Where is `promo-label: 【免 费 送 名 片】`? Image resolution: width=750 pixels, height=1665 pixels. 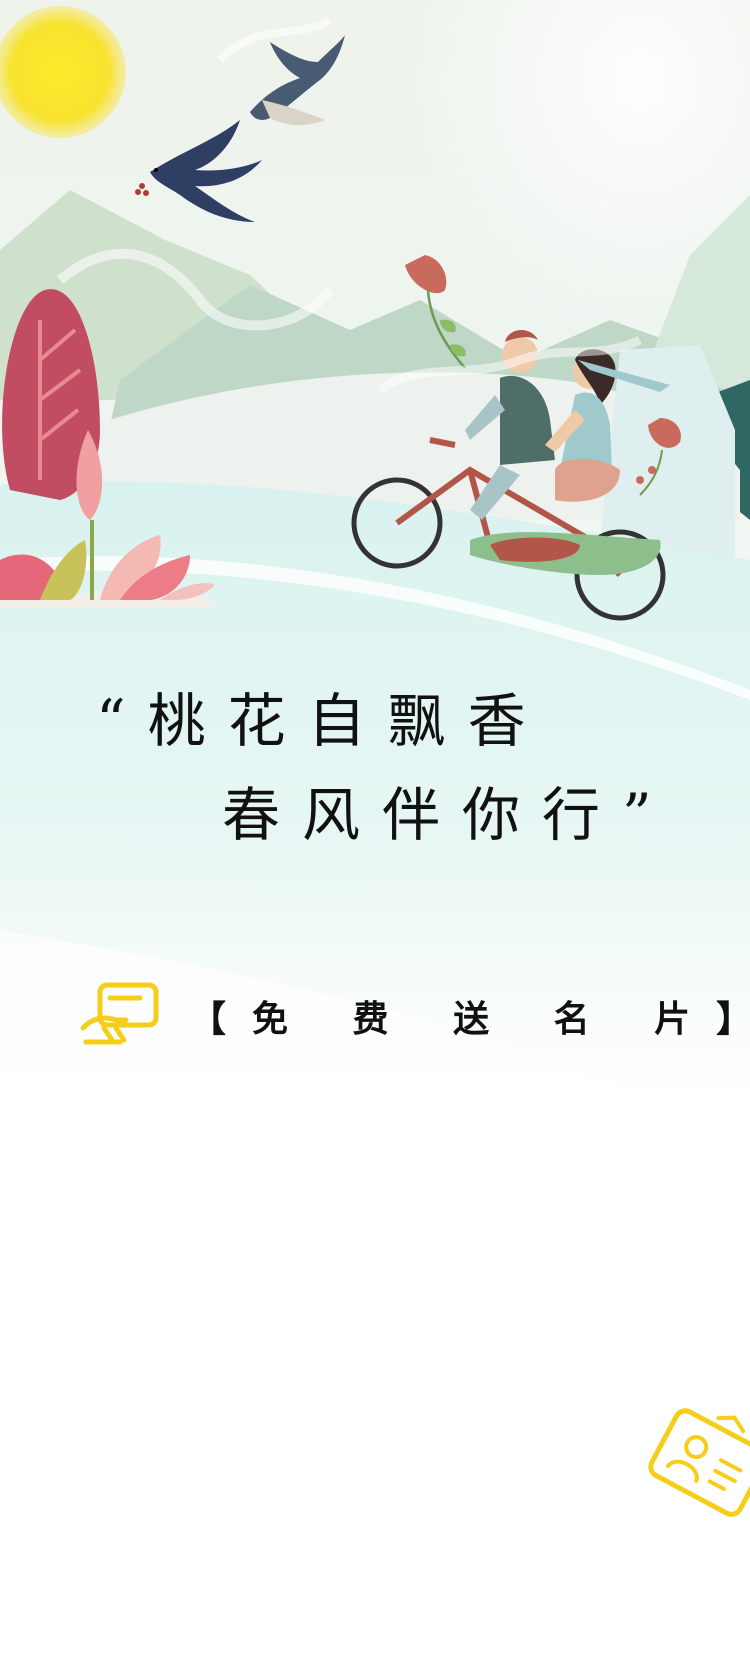 promo-label: 【免 费 送 名 片】 is located at coordinates (470, 1019).